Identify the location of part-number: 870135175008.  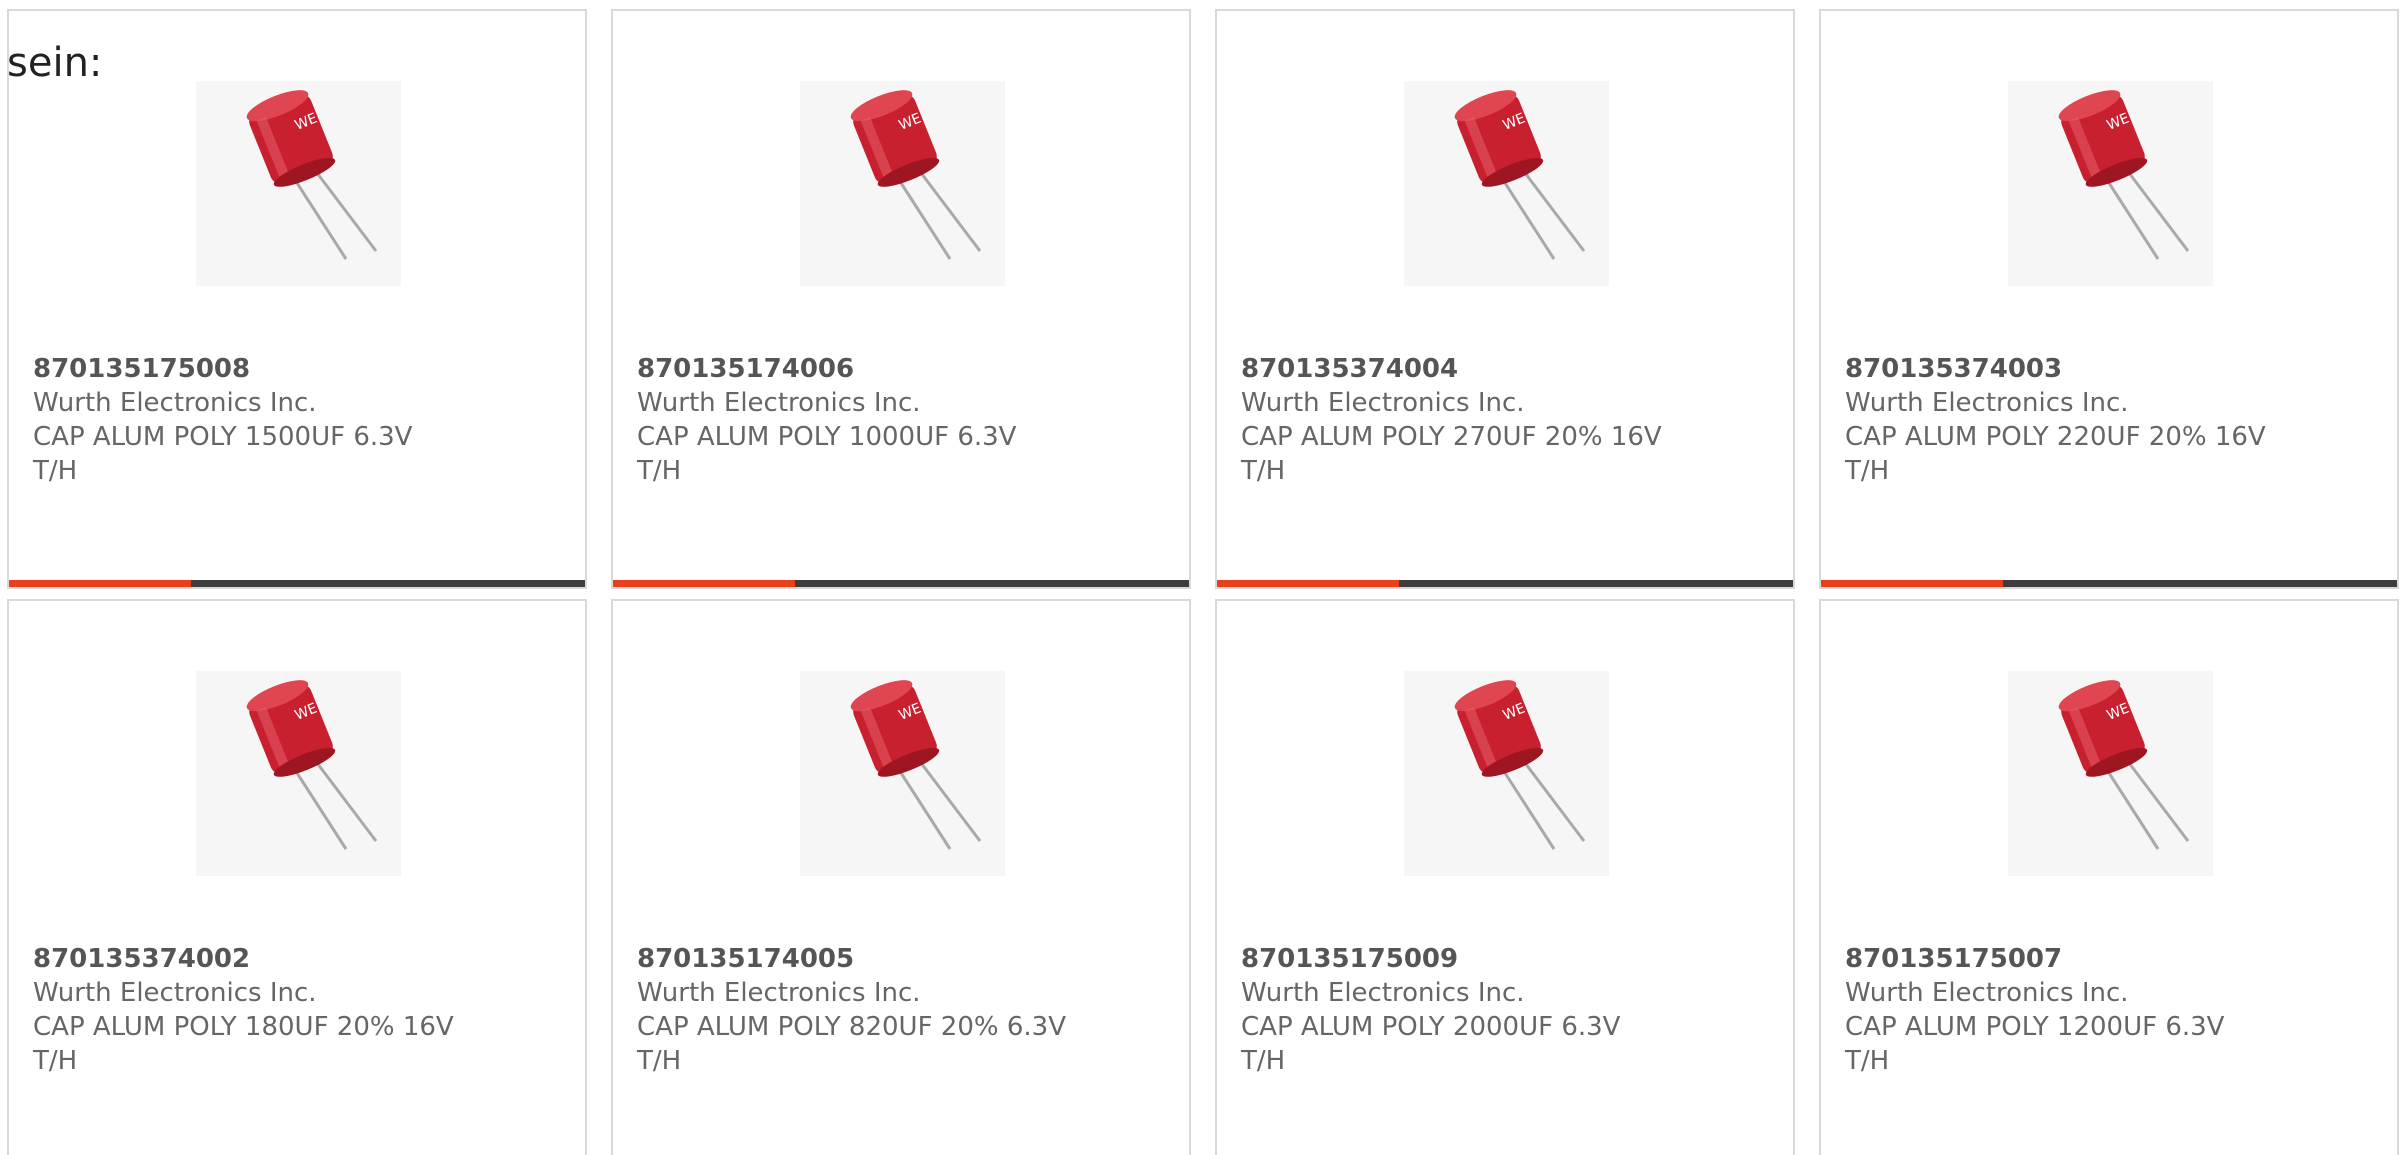
(293, 369).